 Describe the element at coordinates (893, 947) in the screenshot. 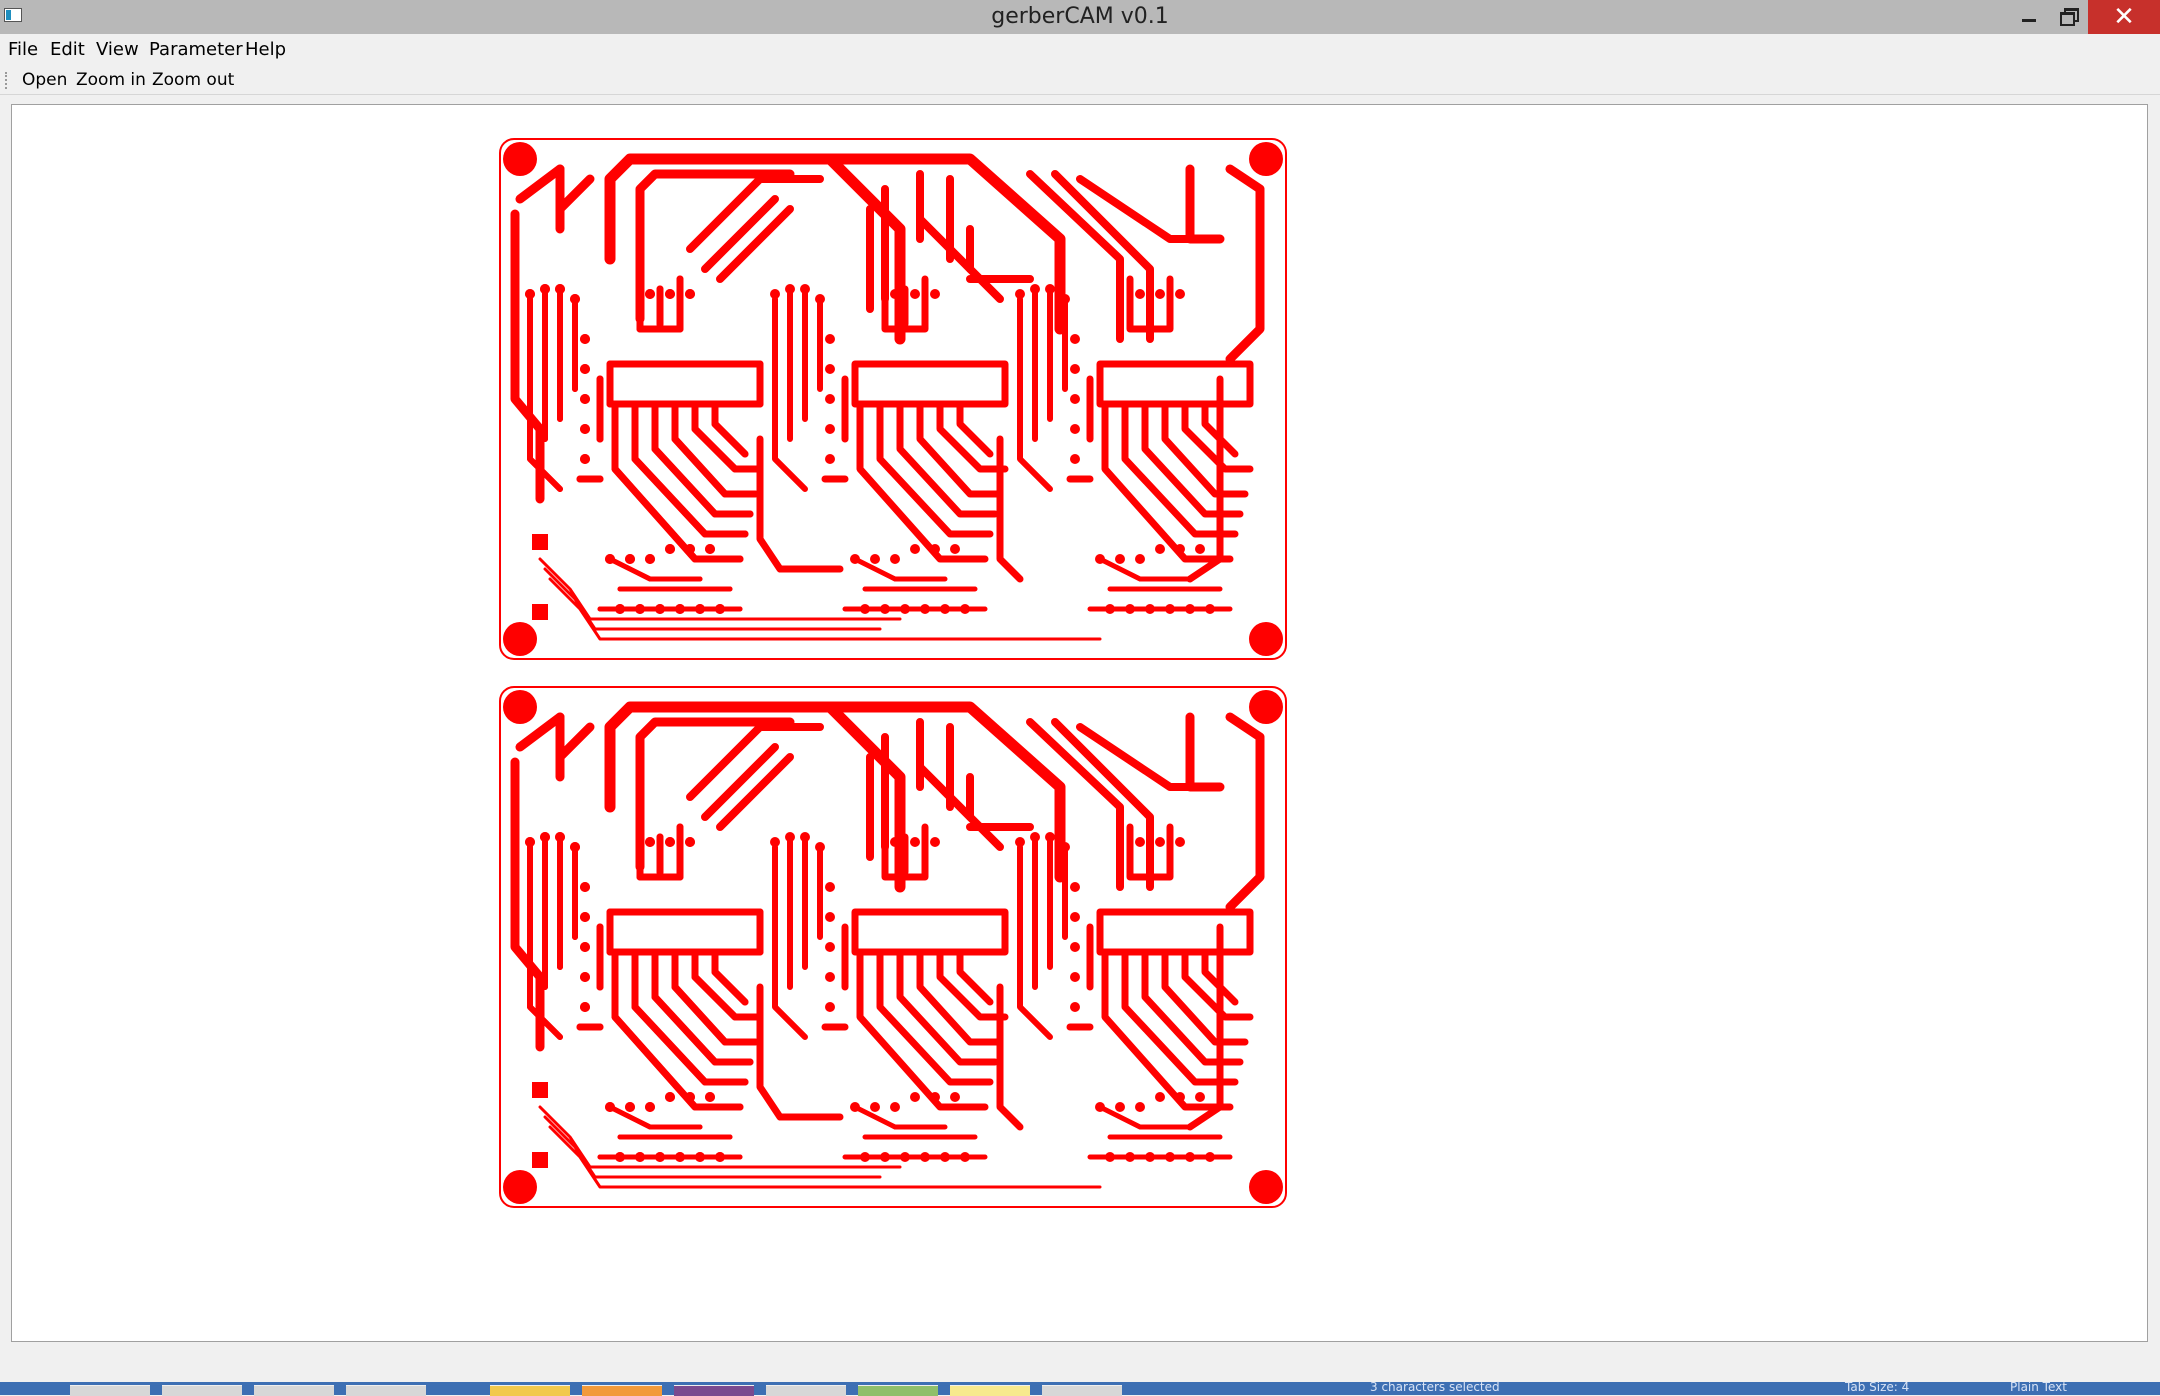

I see `pcb-board-bottom` at that location.